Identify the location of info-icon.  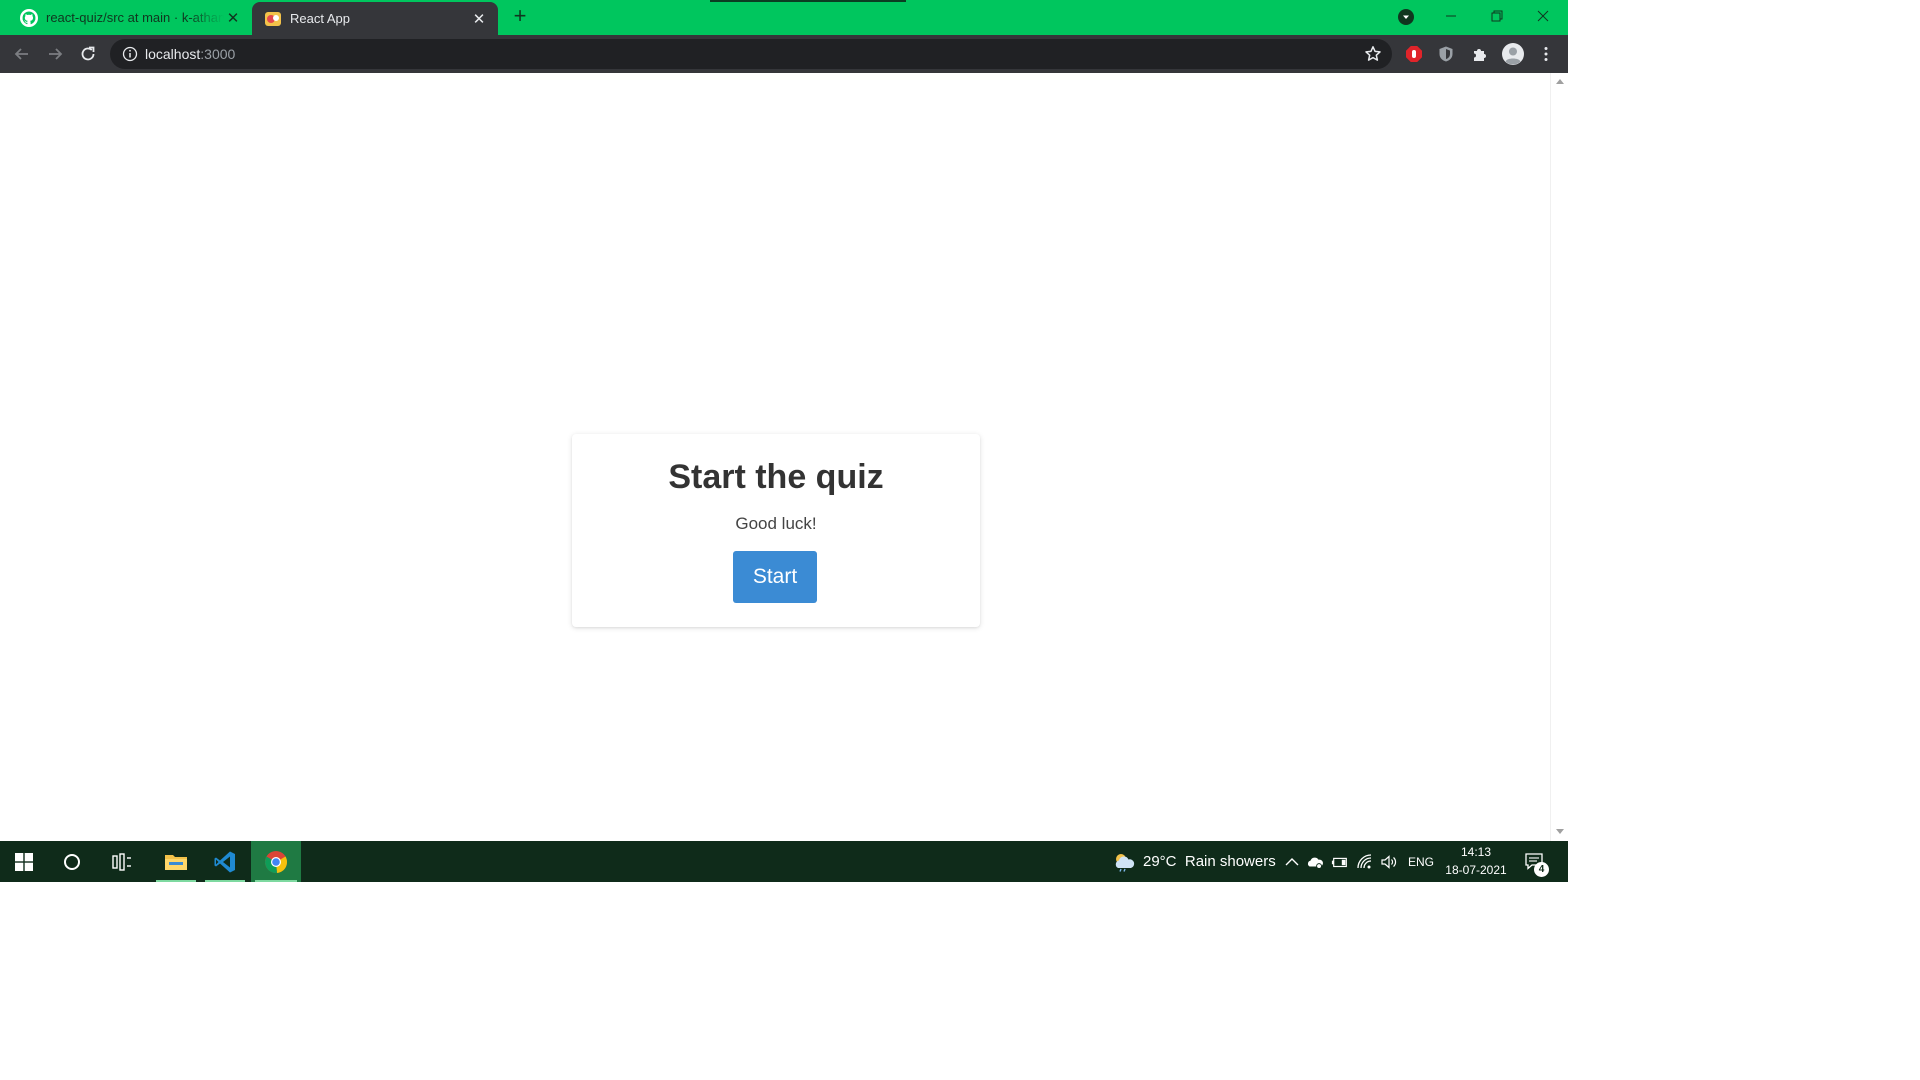
(130, 54).